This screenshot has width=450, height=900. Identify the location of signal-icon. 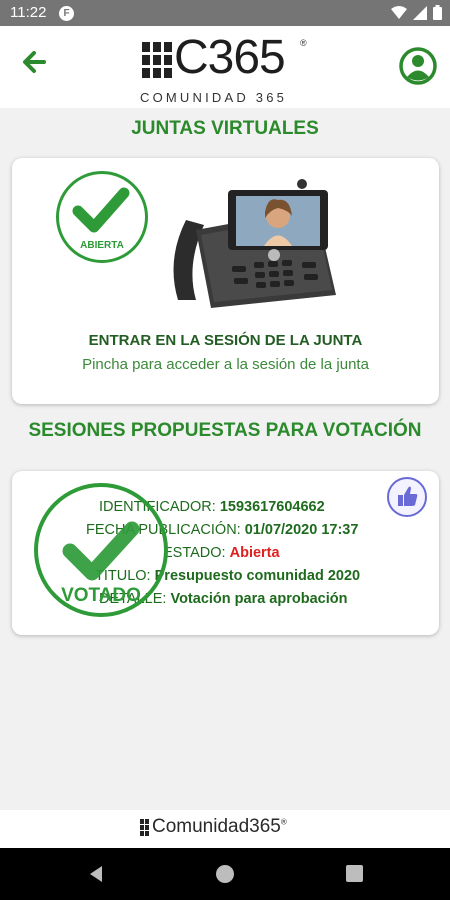
(420, 12).